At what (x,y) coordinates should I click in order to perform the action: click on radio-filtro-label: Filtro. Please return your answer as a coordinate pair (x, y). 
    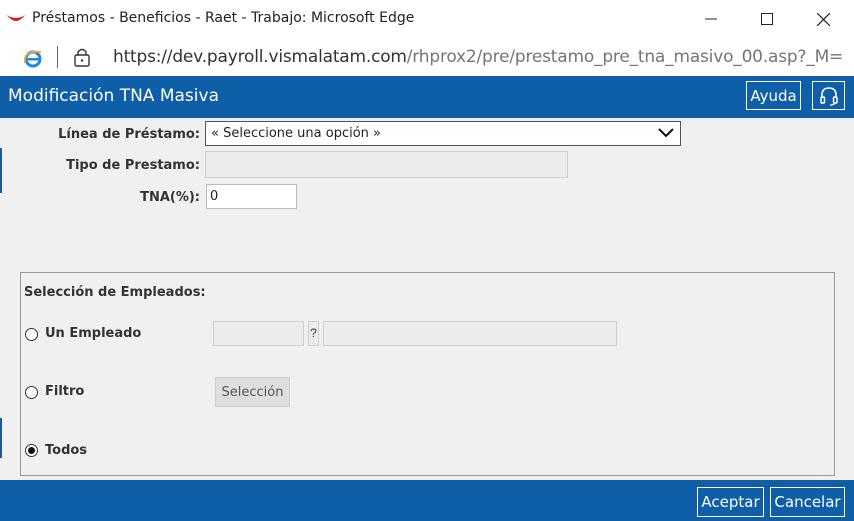
    Looking at the image, I should click on (64, 391).